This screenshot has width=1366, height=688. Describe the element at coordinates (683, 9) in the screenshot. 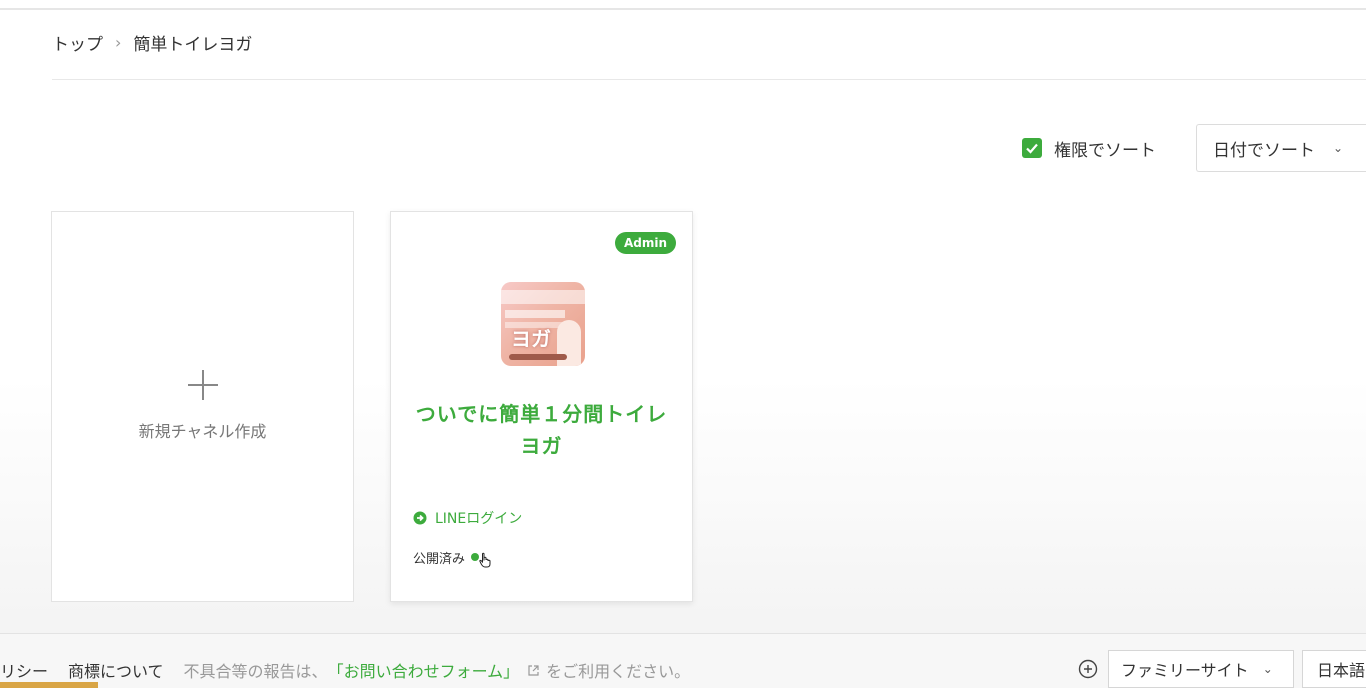

I see `top-rule` at that location.